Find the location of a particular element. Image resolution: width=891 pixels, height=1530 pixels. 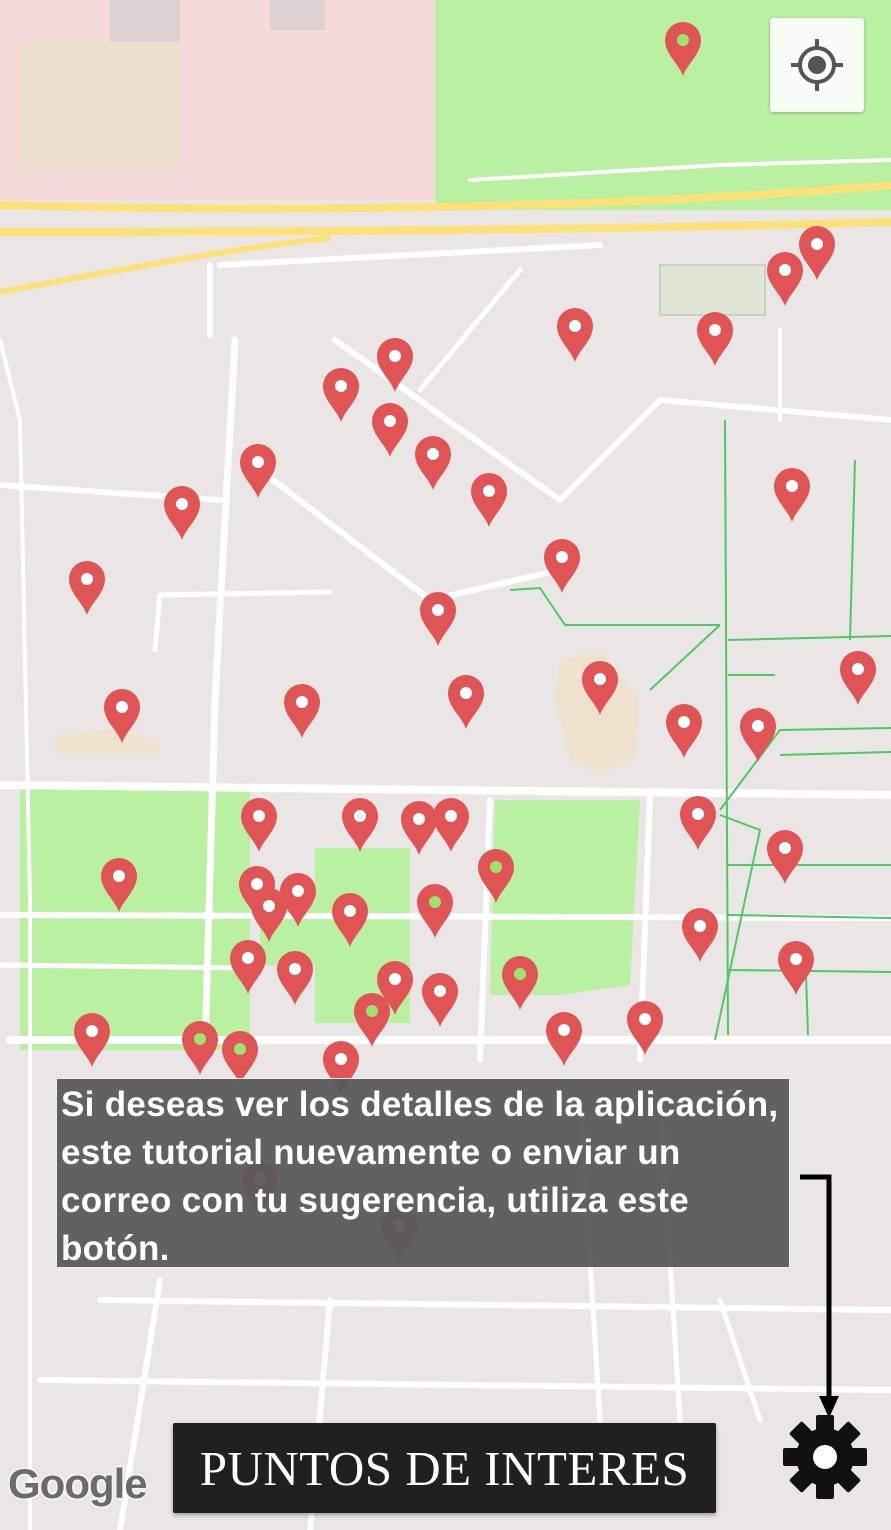

points-of-interest-label: PUNTOS DE INTERES is located at coordinates (444, 1468).